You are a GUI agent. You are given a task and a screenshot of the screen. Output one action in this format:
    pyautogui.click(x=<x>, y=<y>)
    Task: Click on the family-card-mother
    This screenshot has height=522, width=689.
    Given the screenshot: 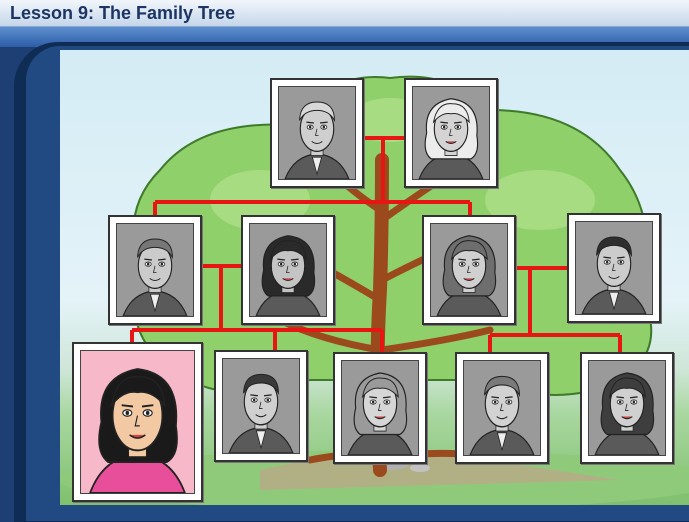 What is the action you would take?
    pyautogui.click(x=288, y=270)
    